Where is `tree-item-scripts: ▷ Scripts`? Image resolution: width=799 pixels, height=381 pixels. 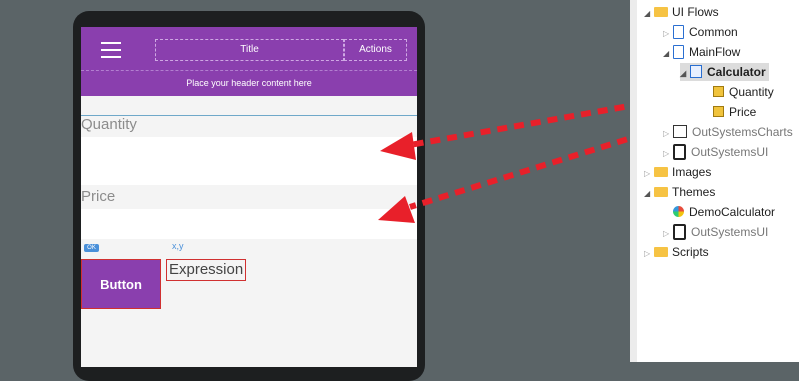
tree-item-scripts: ▷ Scripts is located at coordinates (676, 252).